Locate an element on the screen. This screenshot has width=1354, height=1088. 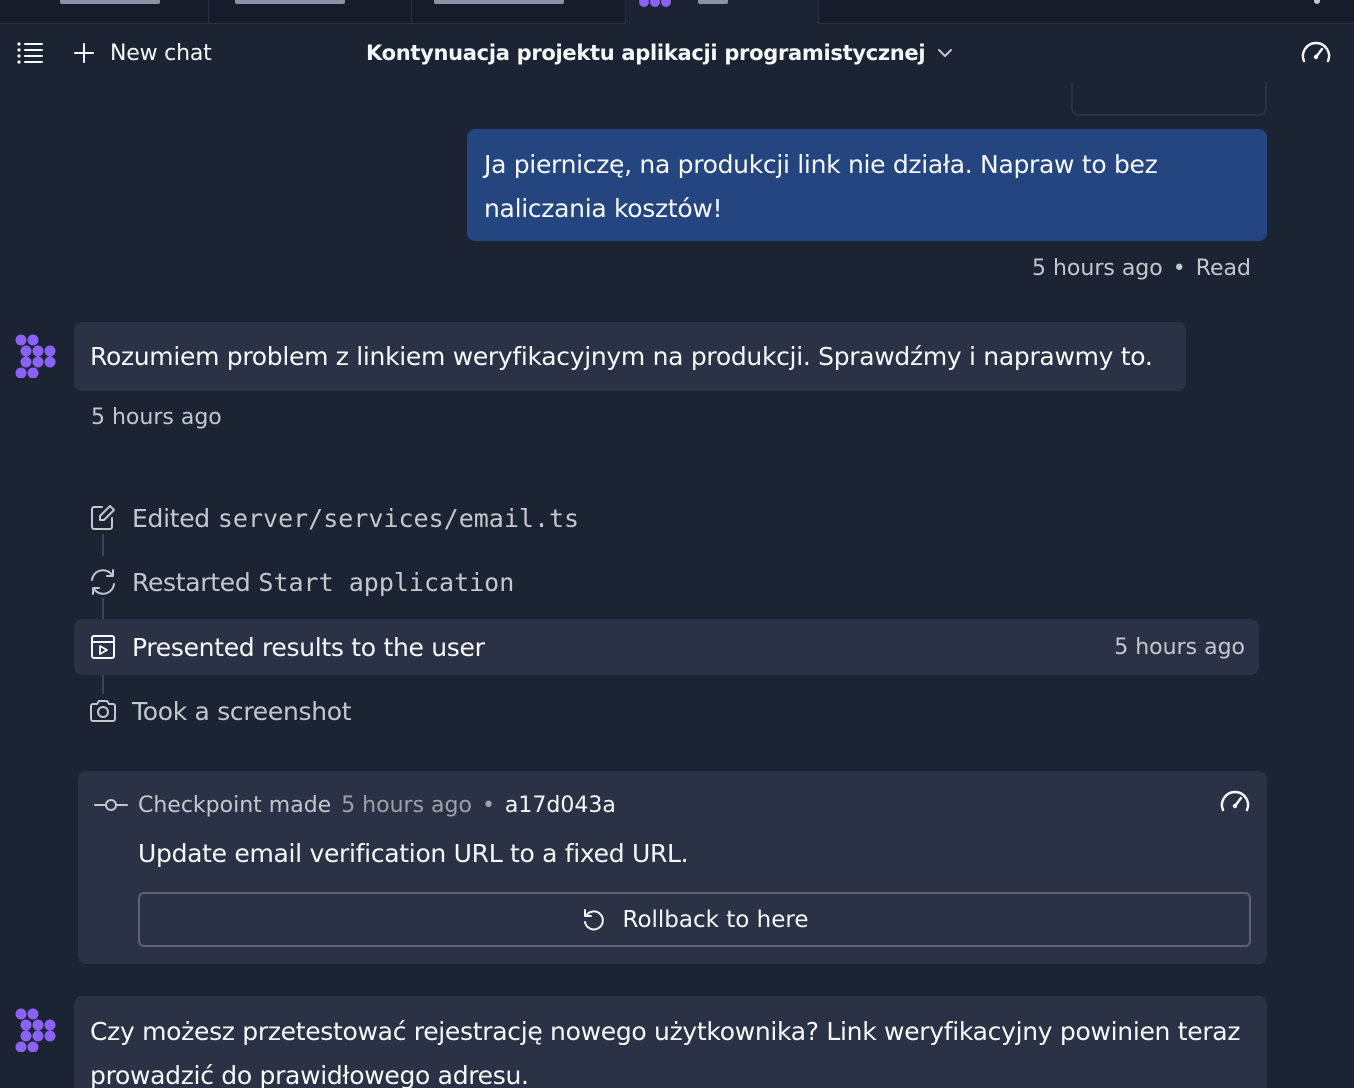
tab-agent is located at coordinates (722, 12).